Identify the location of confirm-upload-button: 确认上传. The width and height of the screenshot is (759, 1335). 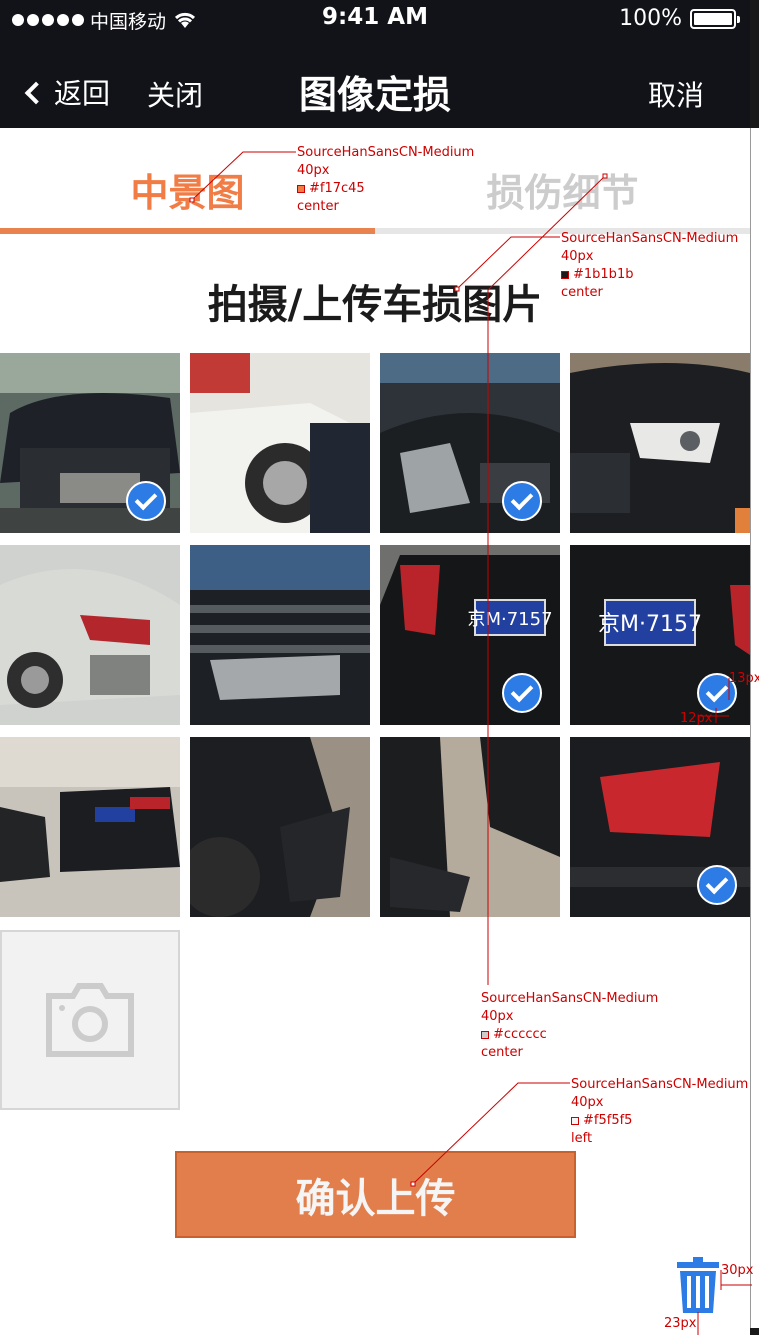
(375, 1194).